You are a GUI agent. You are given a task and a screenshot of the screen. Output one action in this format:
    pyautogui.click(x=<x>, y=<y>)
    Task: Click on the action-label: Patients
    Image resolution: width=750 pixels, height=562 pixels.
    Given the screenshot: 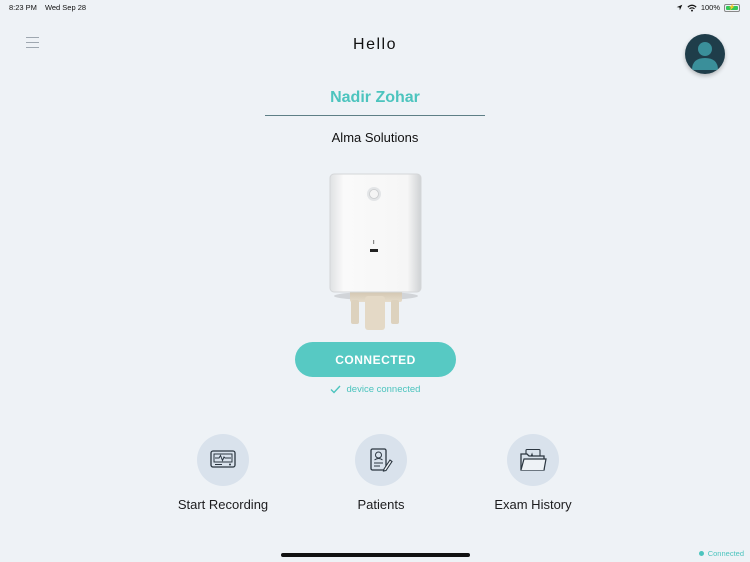 What is the action you would take?
    pyautogui.click(x=381, y=504)
    